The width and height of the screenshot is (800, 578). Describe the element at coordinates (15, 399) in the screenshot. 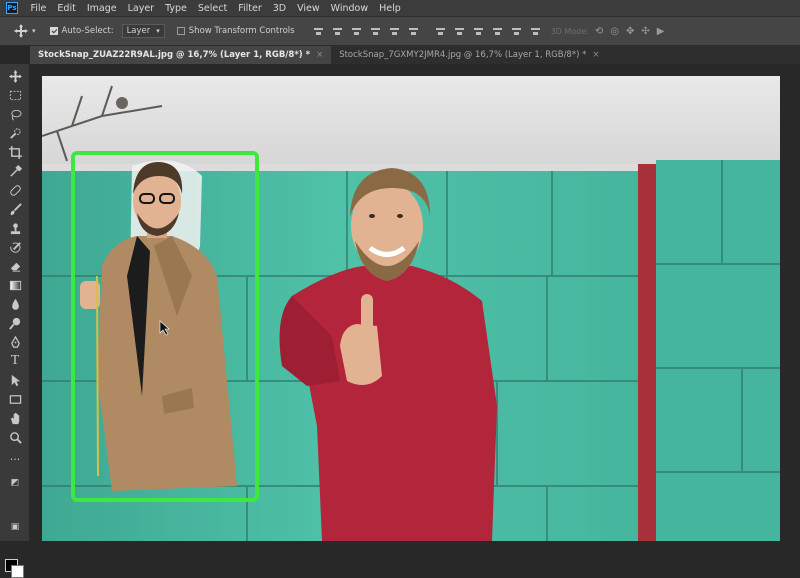

I see `rectangle-tool-icon` at that location.